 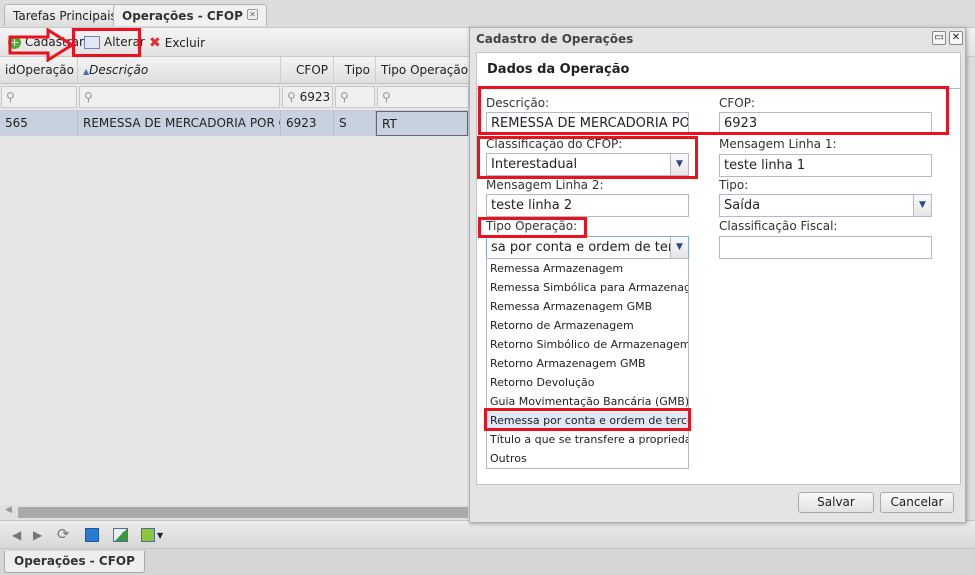 What do you see at coordinates (185, 43) in the screenshot?
I see `label: Excluir` at bounding box center [185, 43].